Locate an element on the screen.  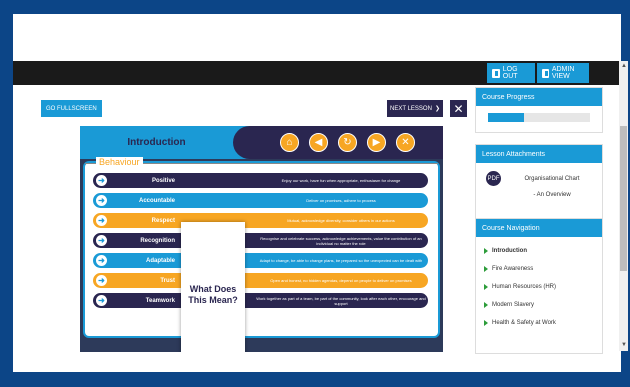
home-icon: ⌂ is located at coordinates (289, 142).